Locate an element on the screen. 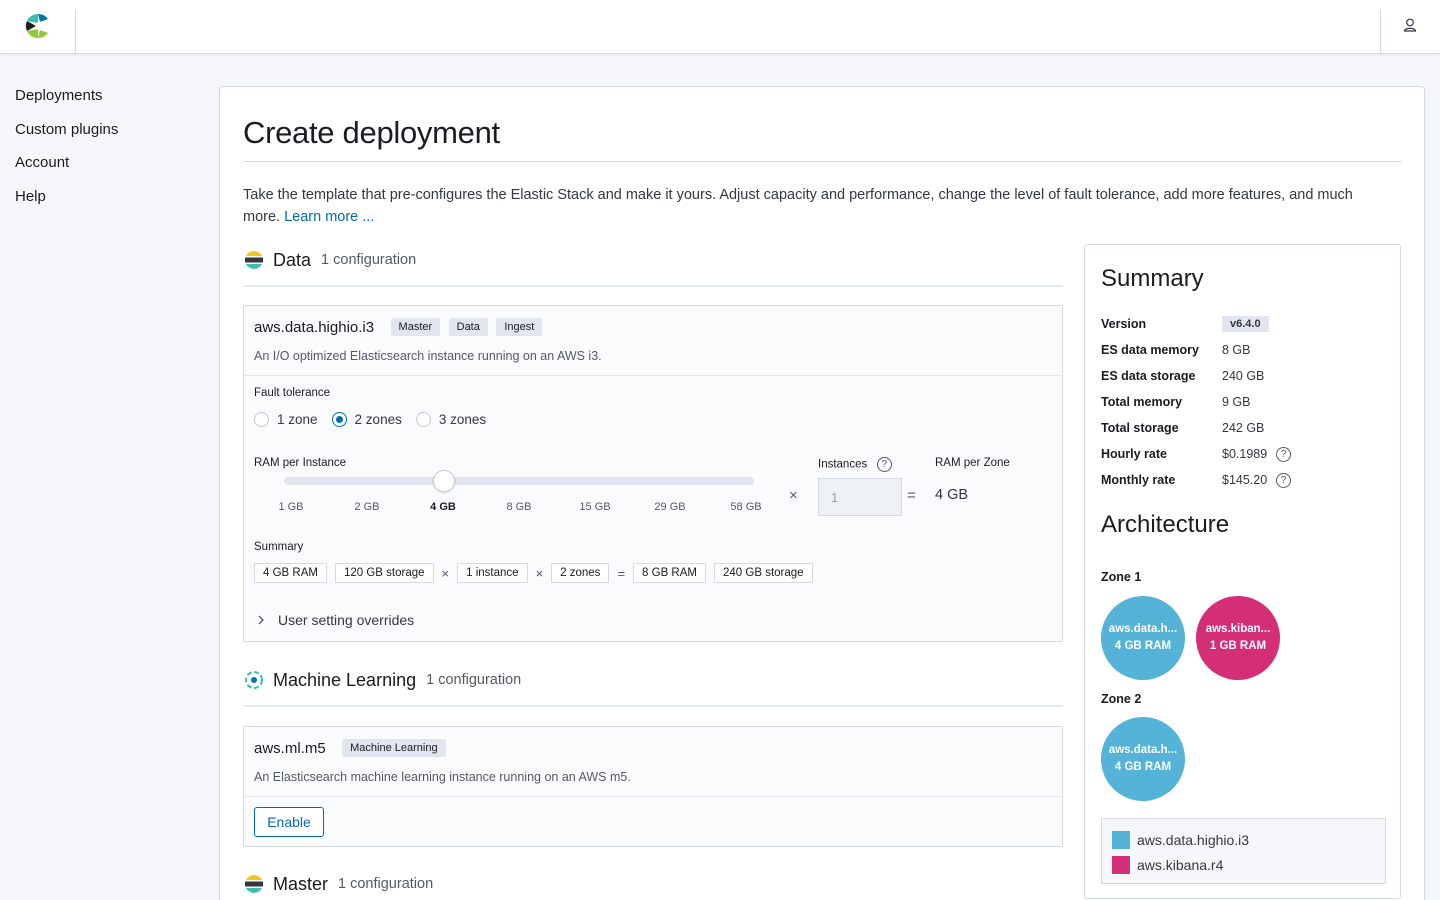 This screenshot has height=900, width=1440. summary-chip-zones: 2 zones is located at coordinates (580, 573).